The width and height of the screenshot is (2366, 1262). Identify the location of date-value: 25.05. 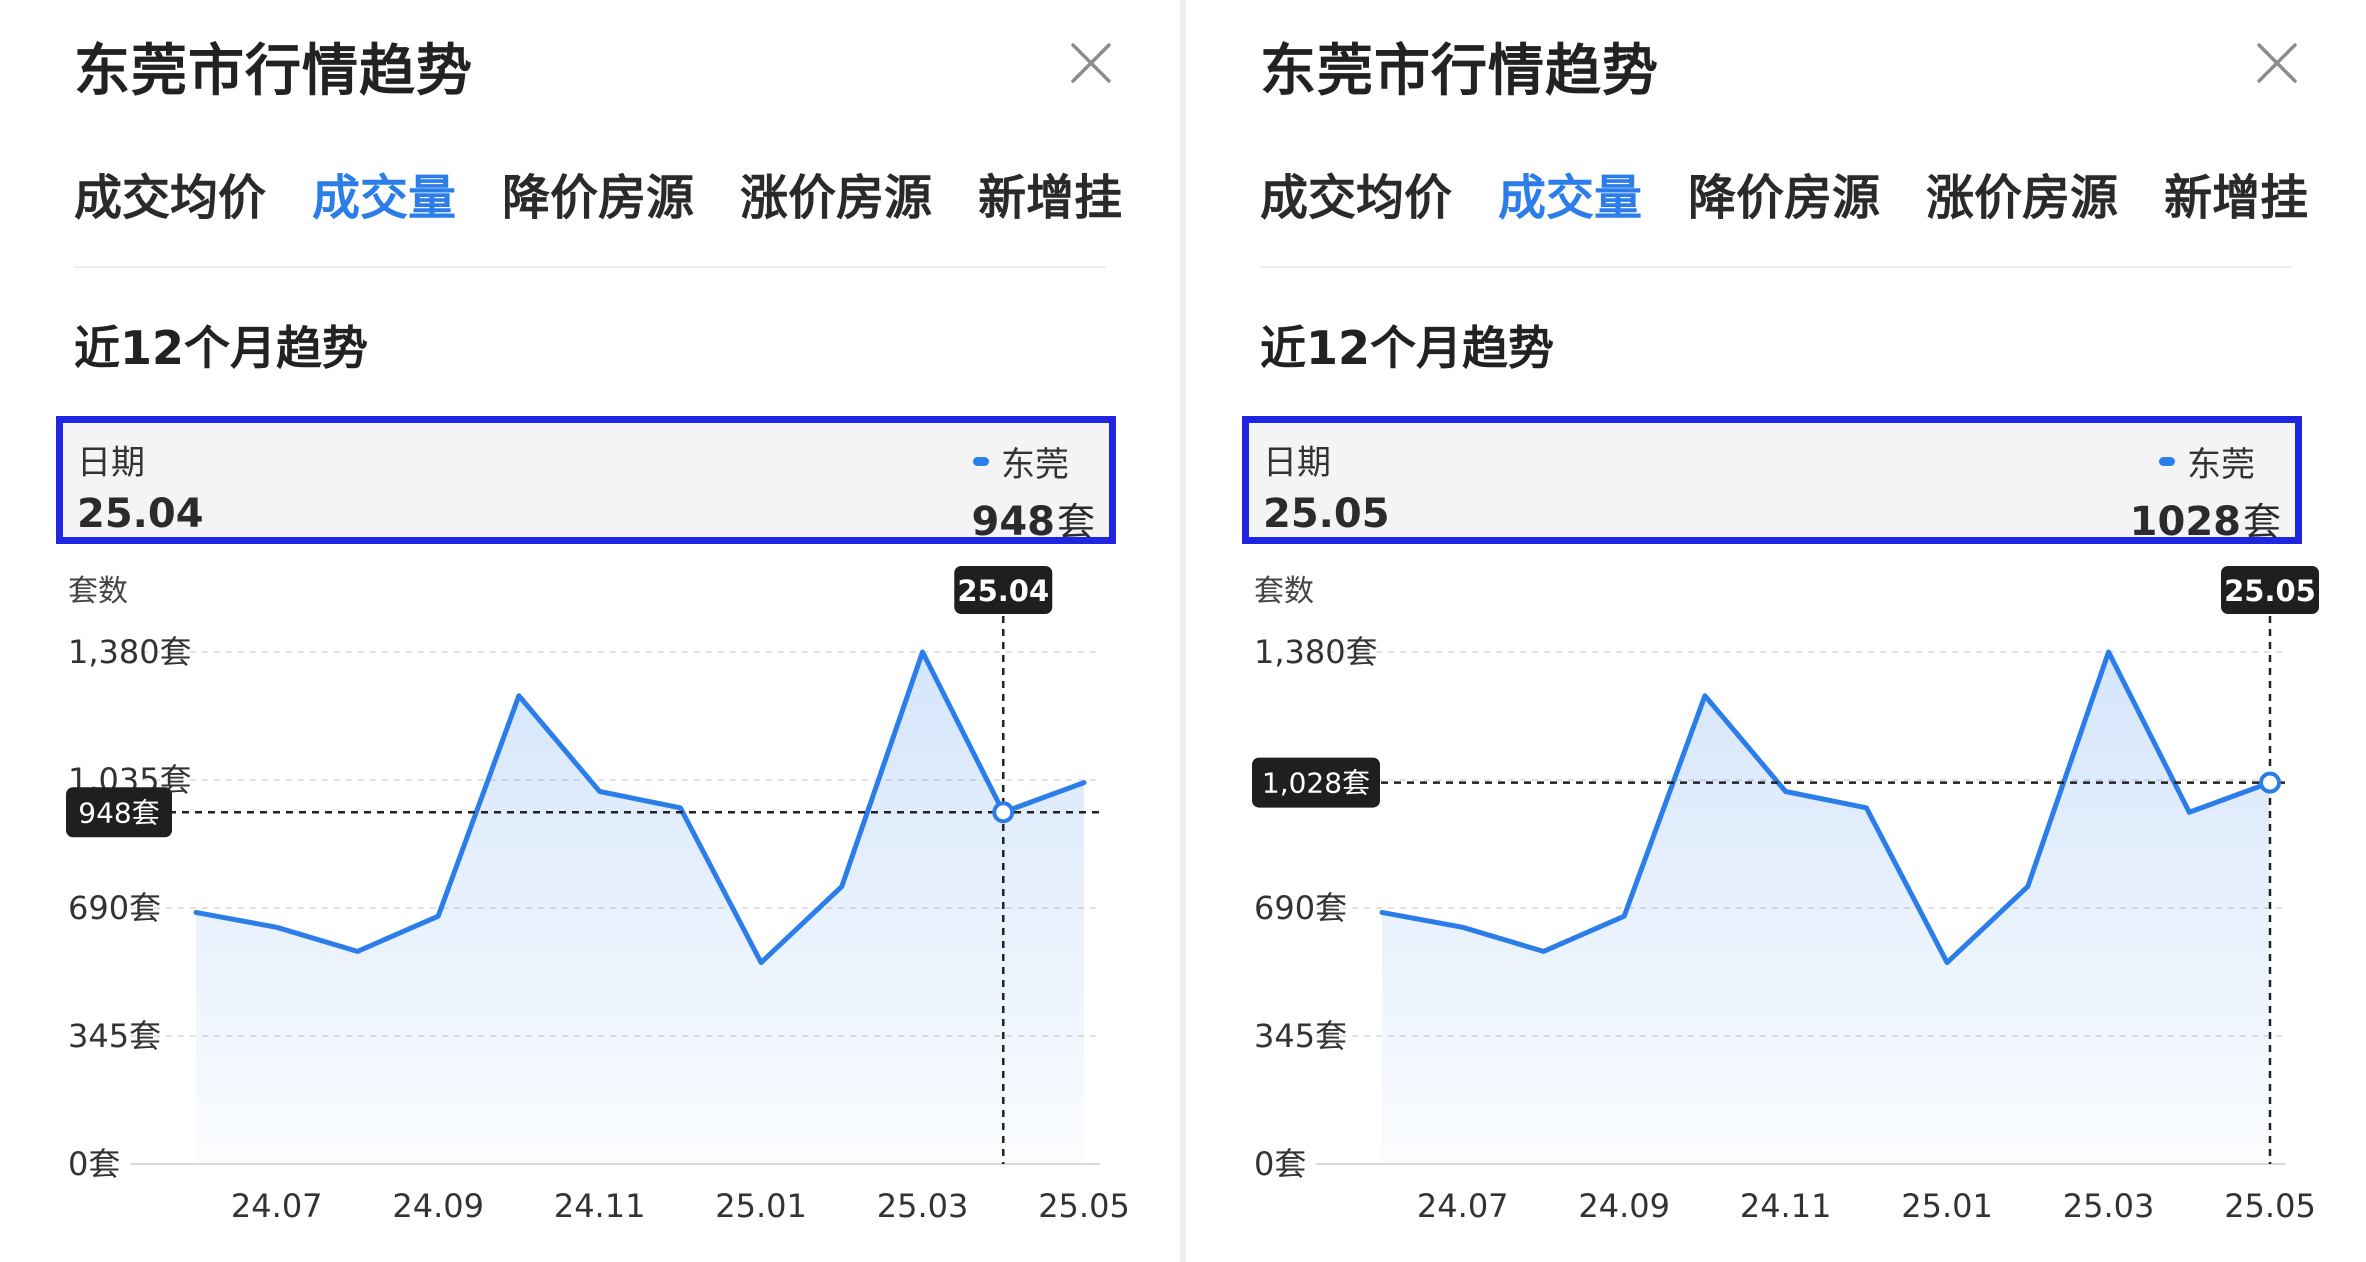
(1326, 514).